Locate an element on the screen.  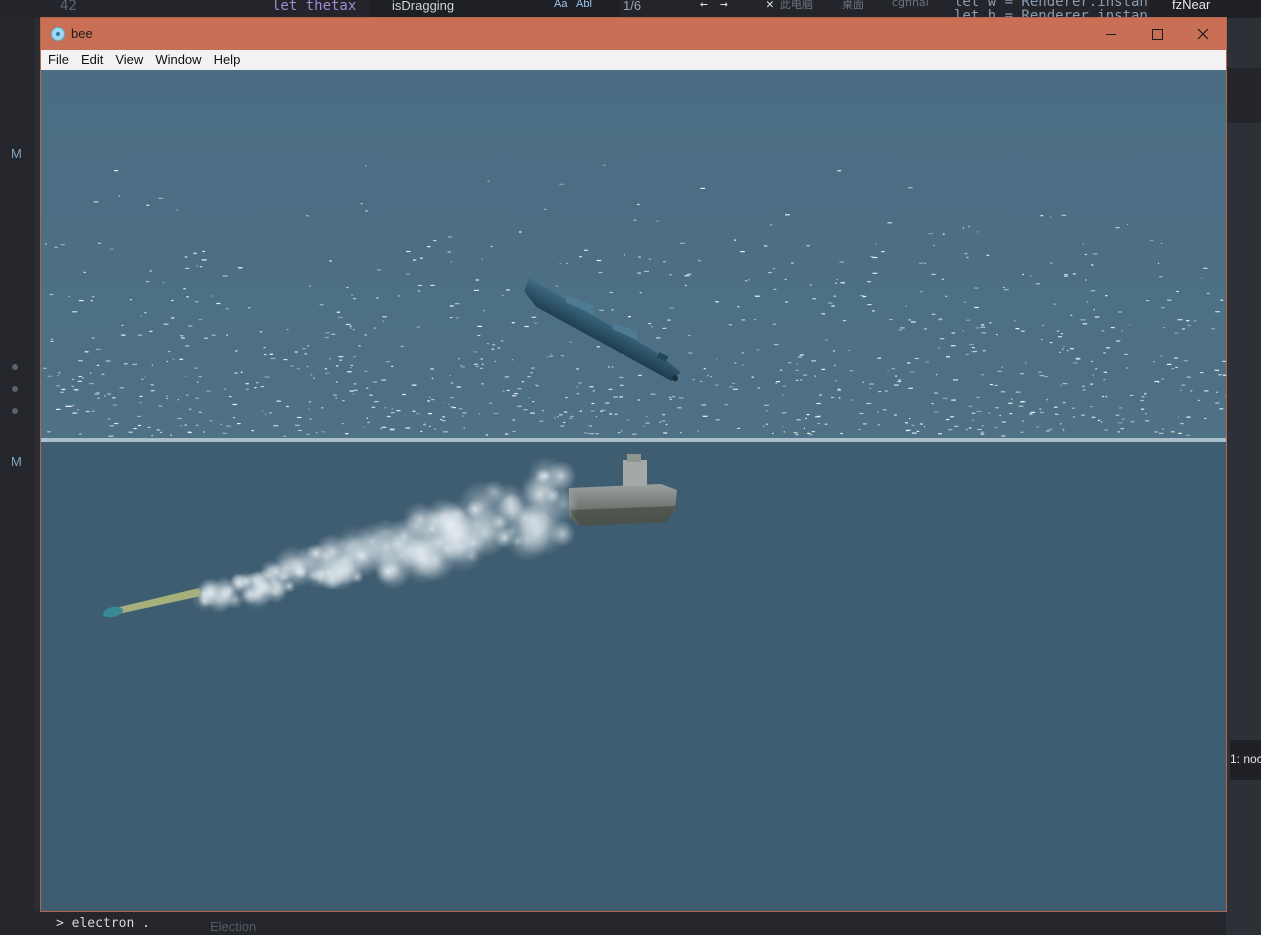
right-label: fzNear is located at coordinates (1191, 6).